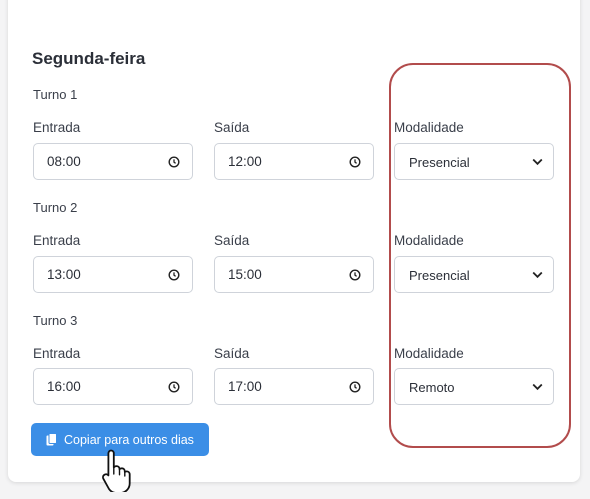  Describe the element at coordinates (64, 274) in the screenshot. I see `entrada-time-value: 13:00` at that location.